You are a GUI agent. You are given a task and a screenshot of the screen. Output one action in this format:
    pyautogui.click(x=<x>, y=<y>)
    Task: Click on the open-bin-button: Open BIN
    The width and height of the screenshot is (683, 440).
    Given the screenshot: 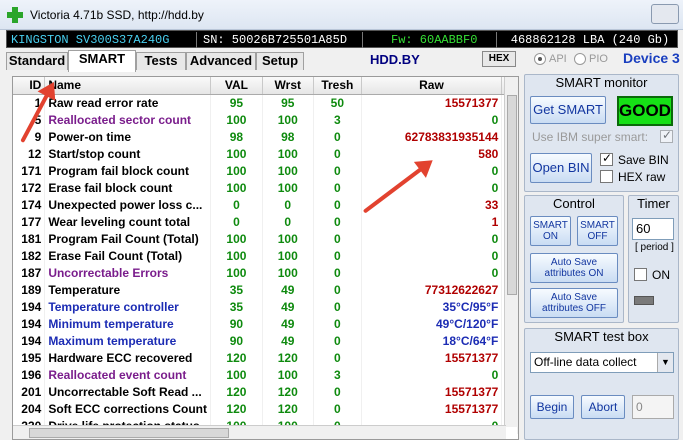 What is the action you would take?
    pyautogui.click(x=561, y=168)
    